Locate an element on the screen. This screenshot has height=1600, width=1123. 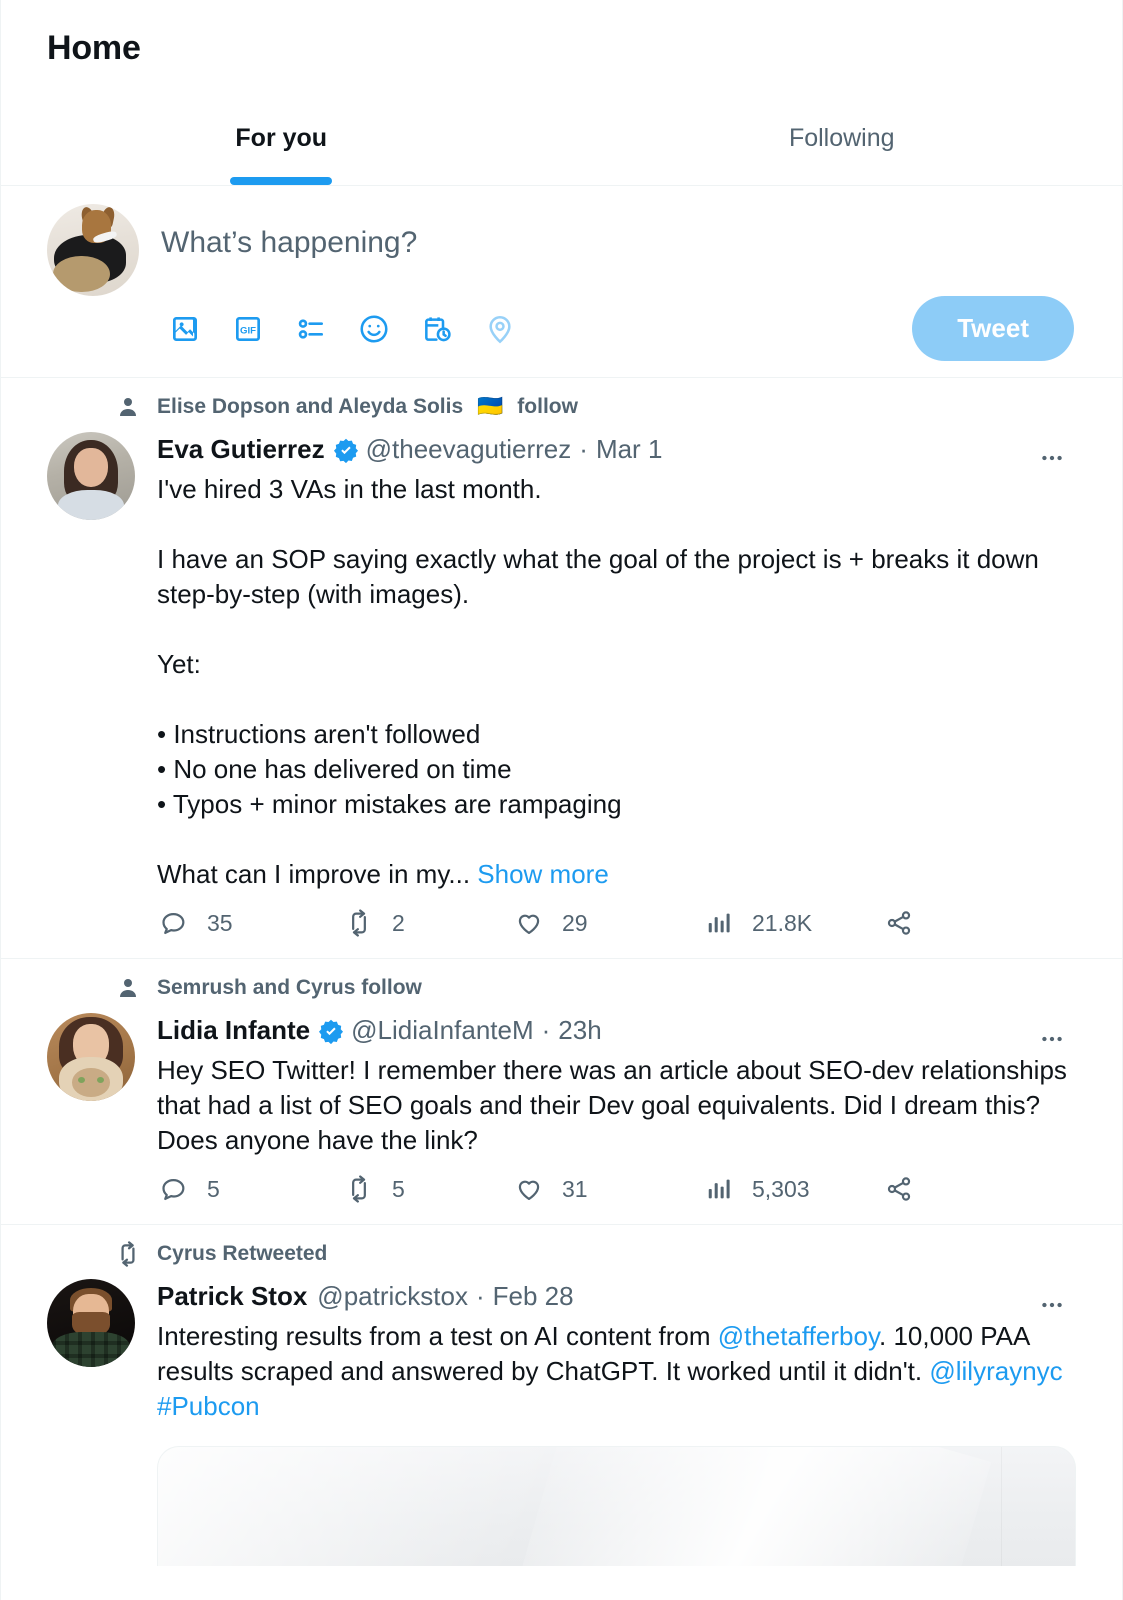
reply-count: 5 is located at coordinates (213, 1188).